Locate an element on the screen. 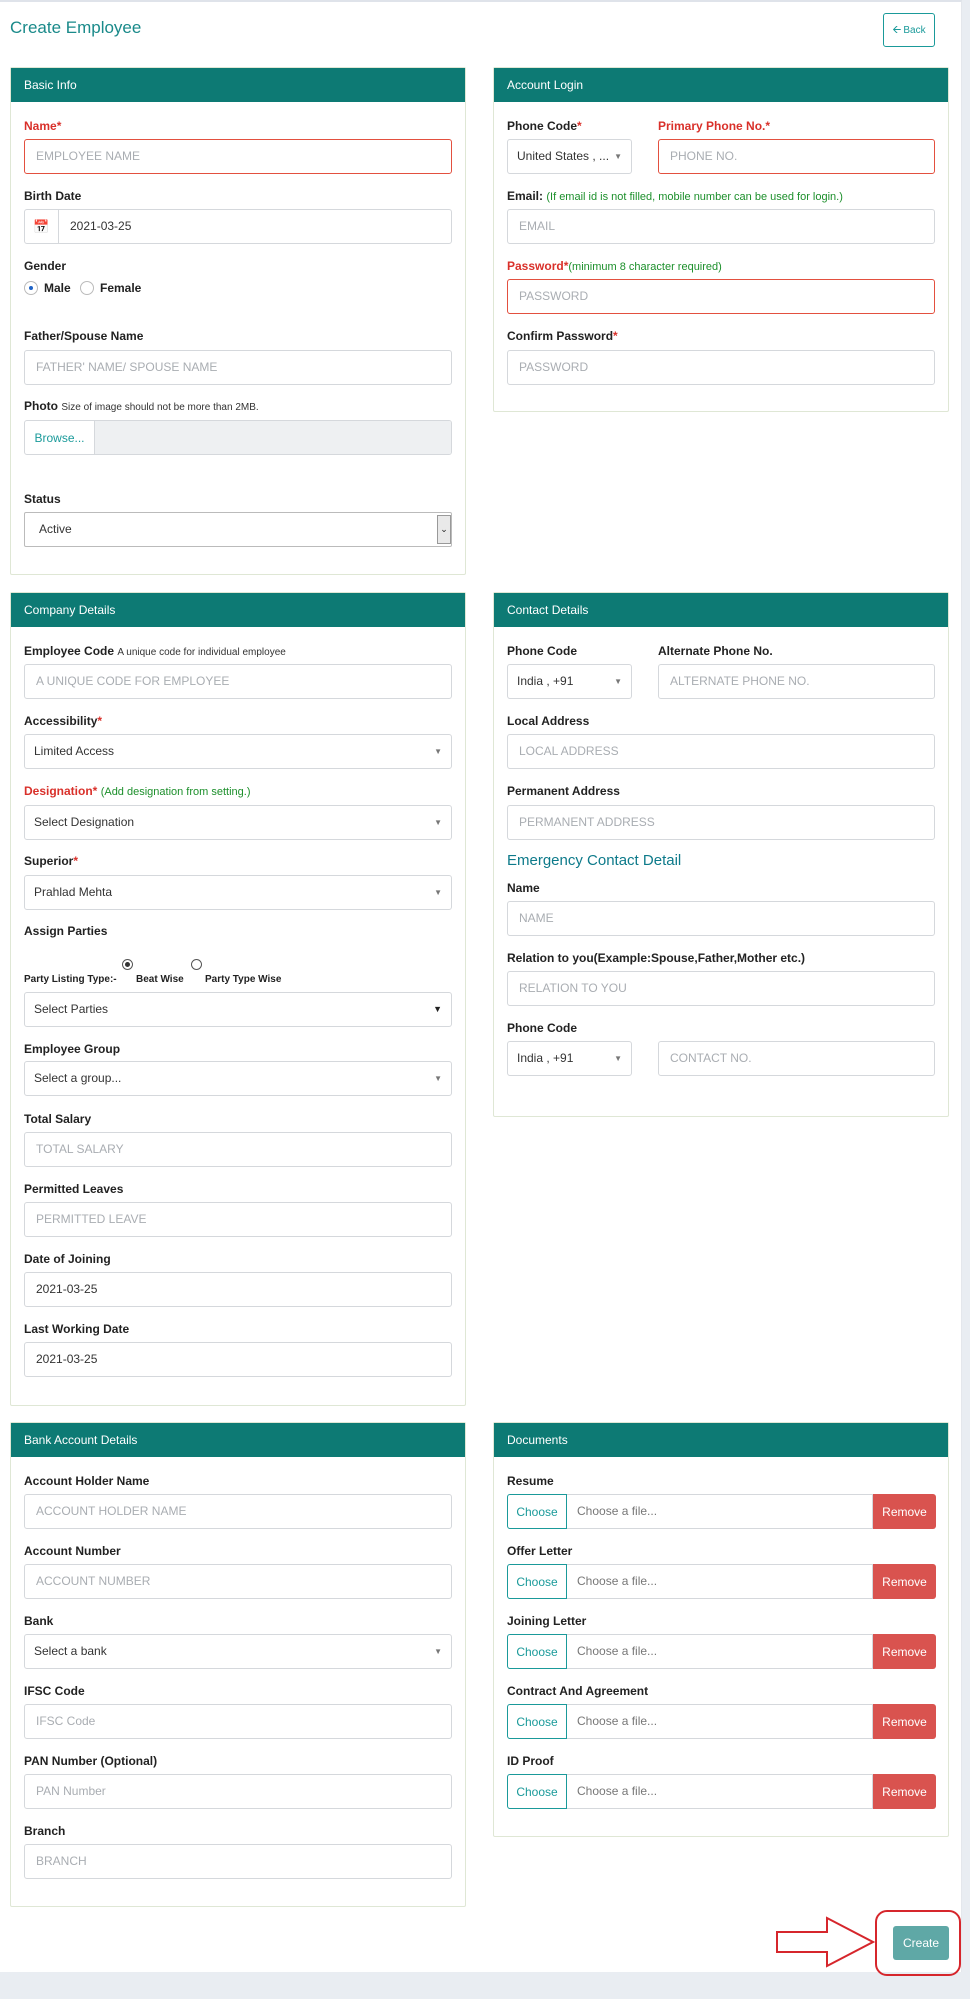  parties-select: Select Parties ▼ is located at coordinates (238, 1009).